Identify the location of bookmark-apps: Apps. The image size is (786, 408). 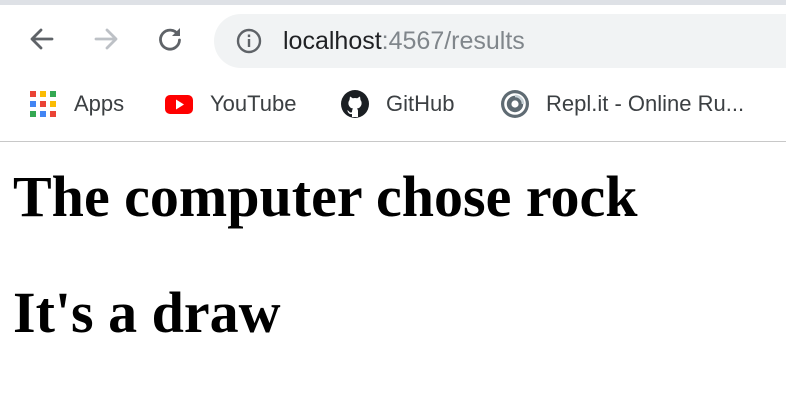
(76, 104).